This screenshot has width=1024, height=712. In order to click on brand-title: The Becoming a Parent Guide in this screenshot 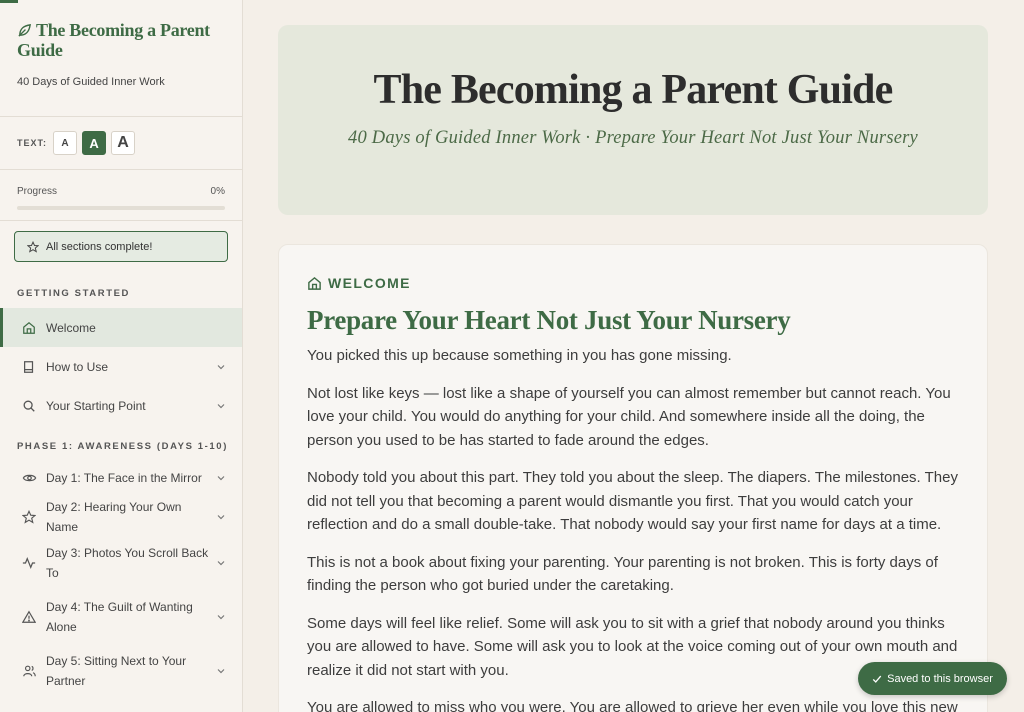, I will do `click(121, 40)`.